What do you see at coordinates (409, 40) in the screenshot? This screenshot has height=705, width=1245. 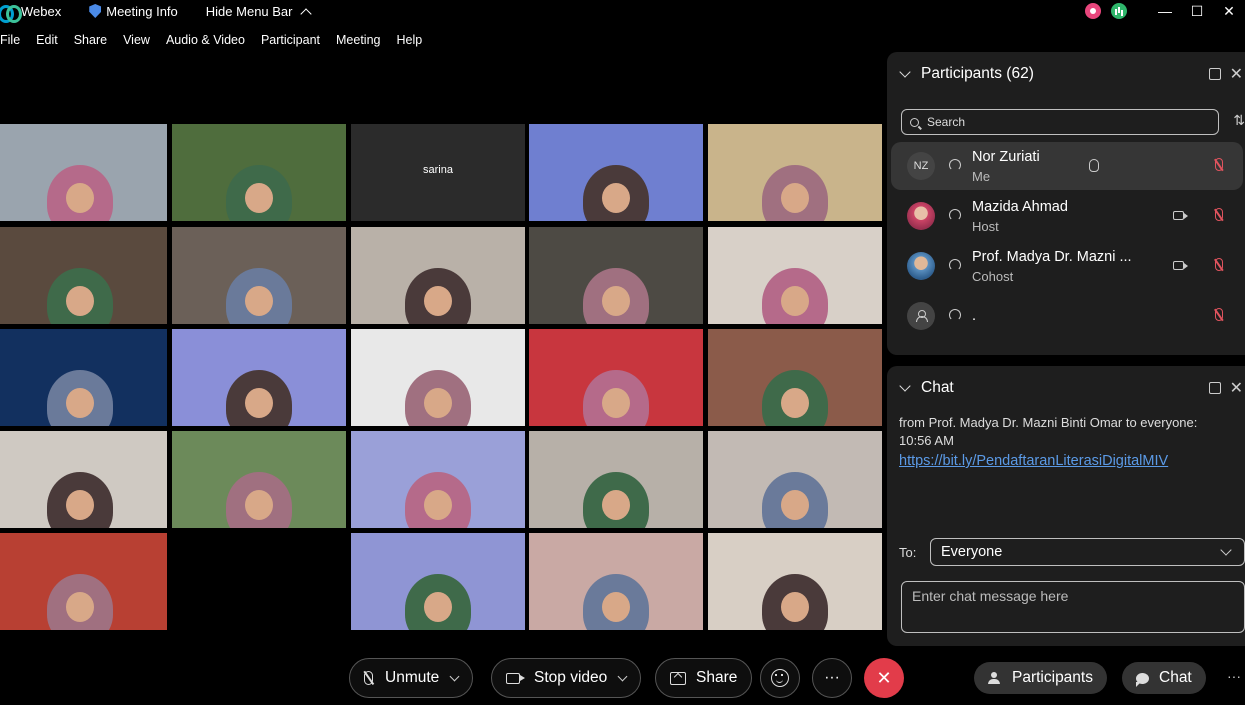 I see `menu-help: Help` at bounding box center [409, 40].